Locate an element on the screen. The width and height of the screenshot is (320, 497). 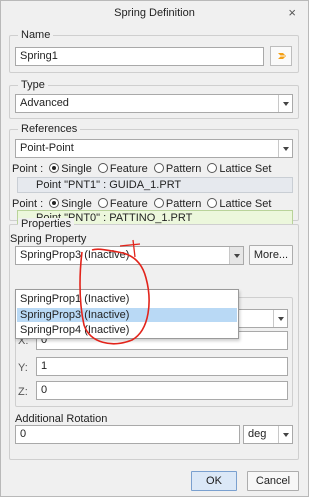
title-bar: Spring Definition × is located at coordinates (154, 13).